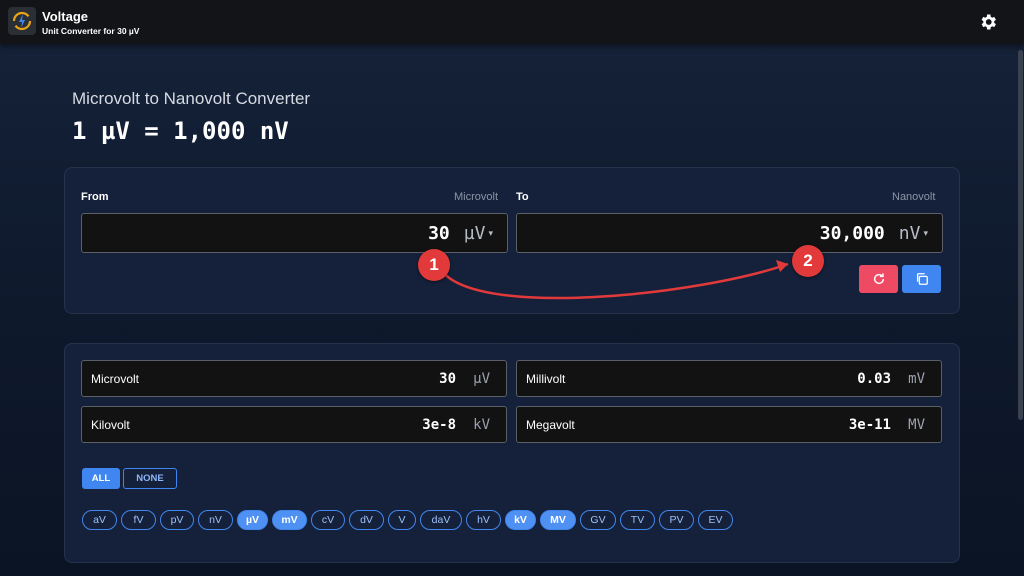  I want to click on unit-chip: daV, so click(441, 520).